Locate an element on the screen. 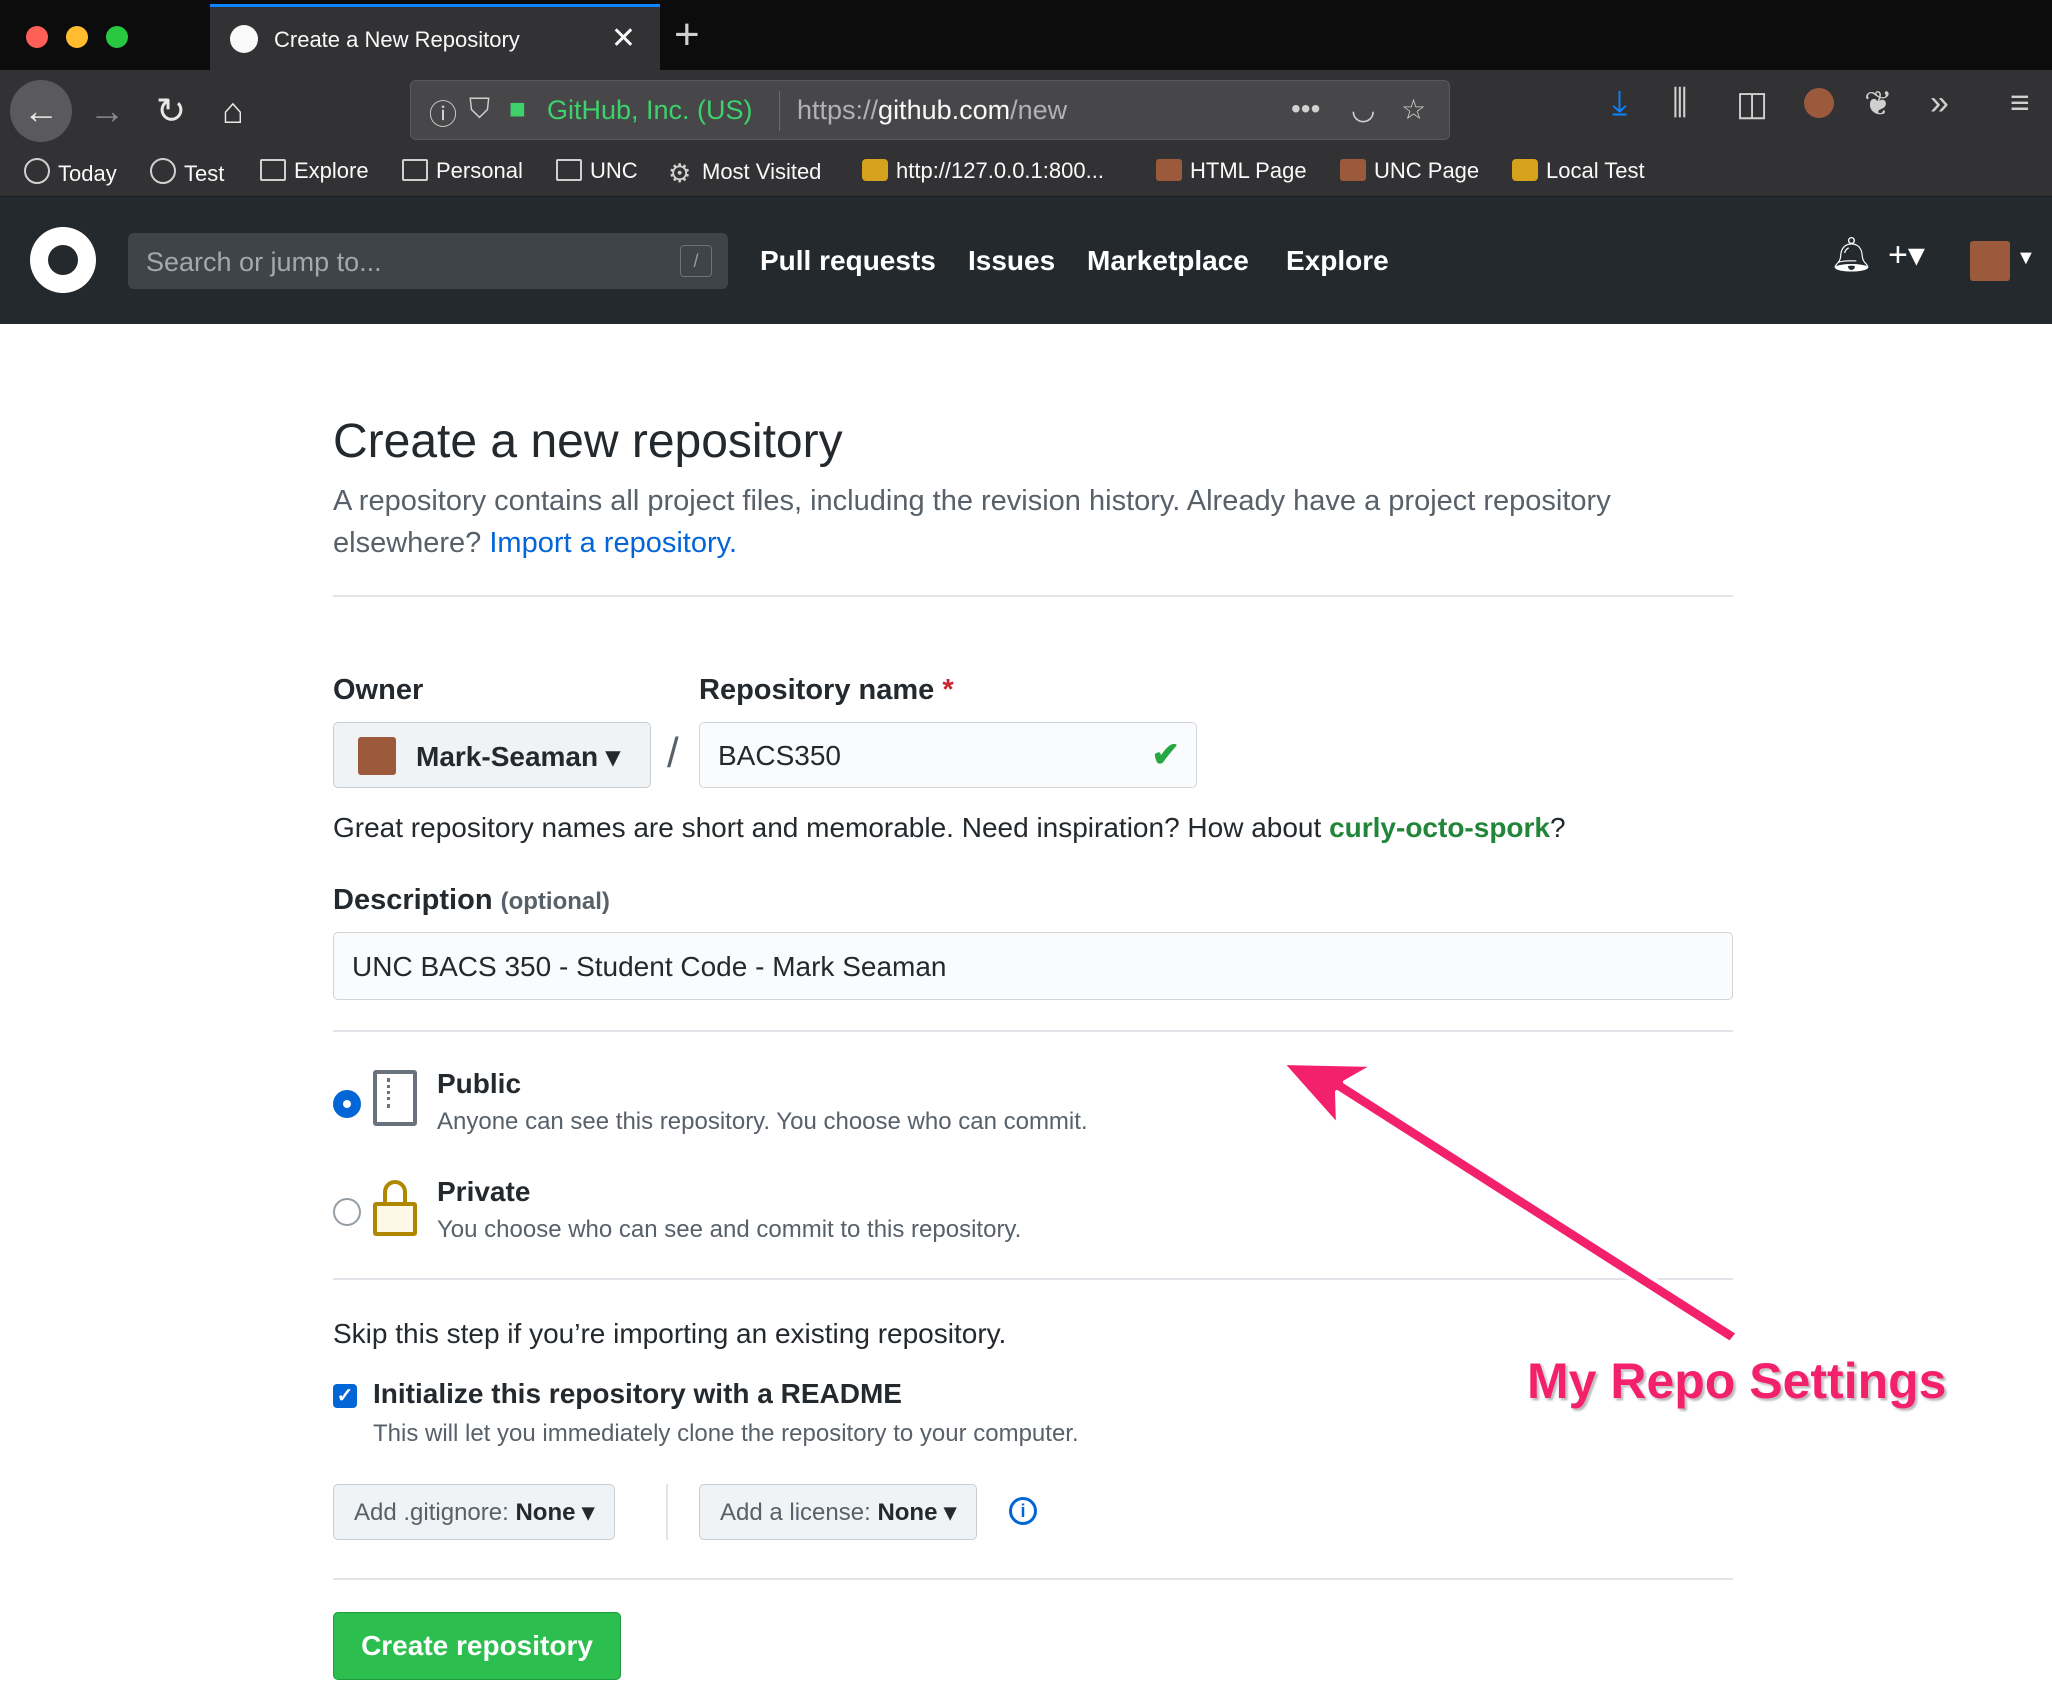  annotation-arrow is located at coordinates (1510, 1203).